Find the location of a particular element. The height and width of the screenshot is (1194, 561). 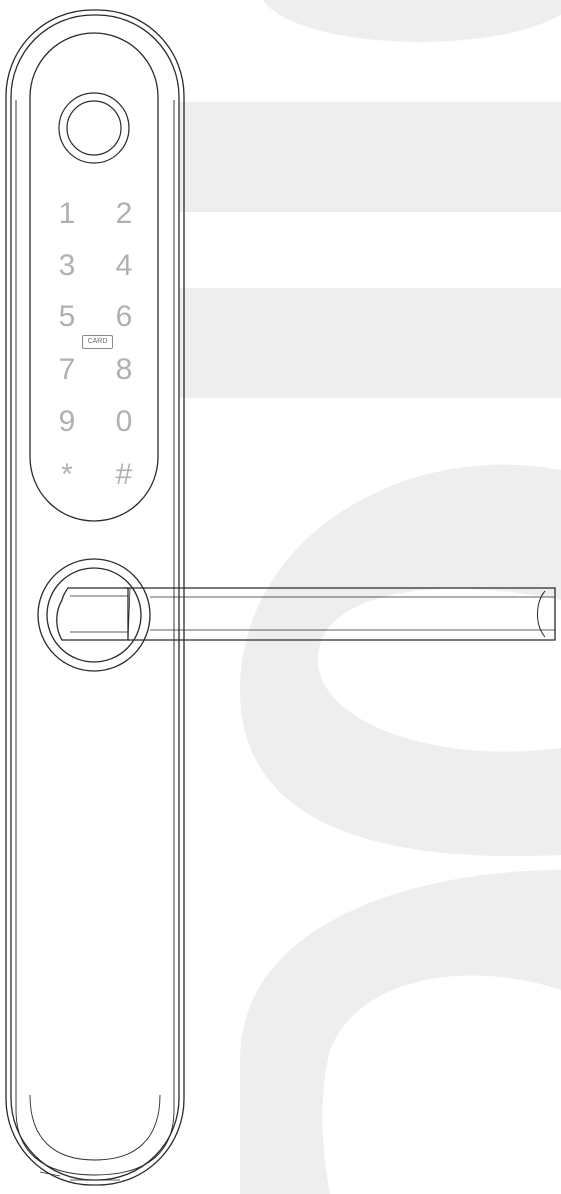

key-2: 2 is located at coordinates (124, 214).